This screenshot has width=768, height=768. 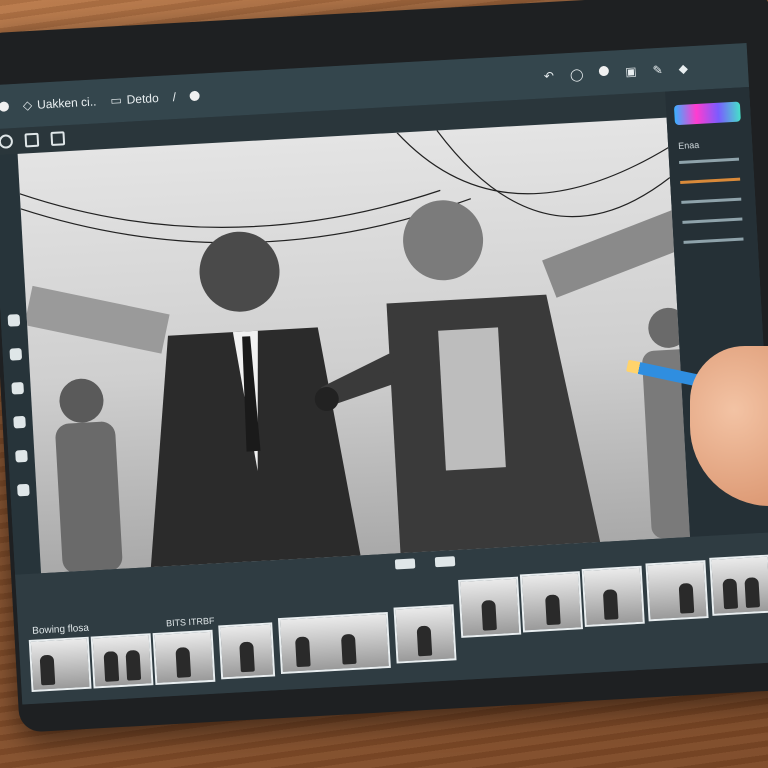 What do you see at coordinates (89, 476) in the screenshot?
I see `figure-soldier-left` at bounding box center [89, 476].